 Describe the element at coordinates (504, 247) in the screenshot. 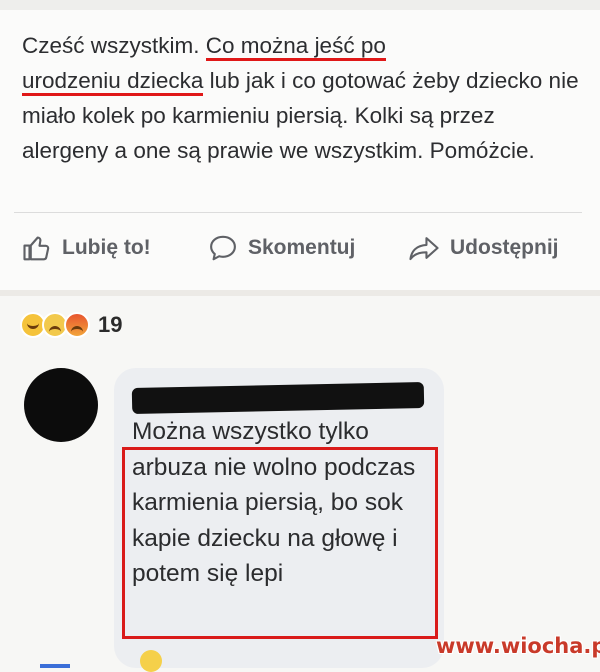

I see `share-label: Udostępnij` at that location.